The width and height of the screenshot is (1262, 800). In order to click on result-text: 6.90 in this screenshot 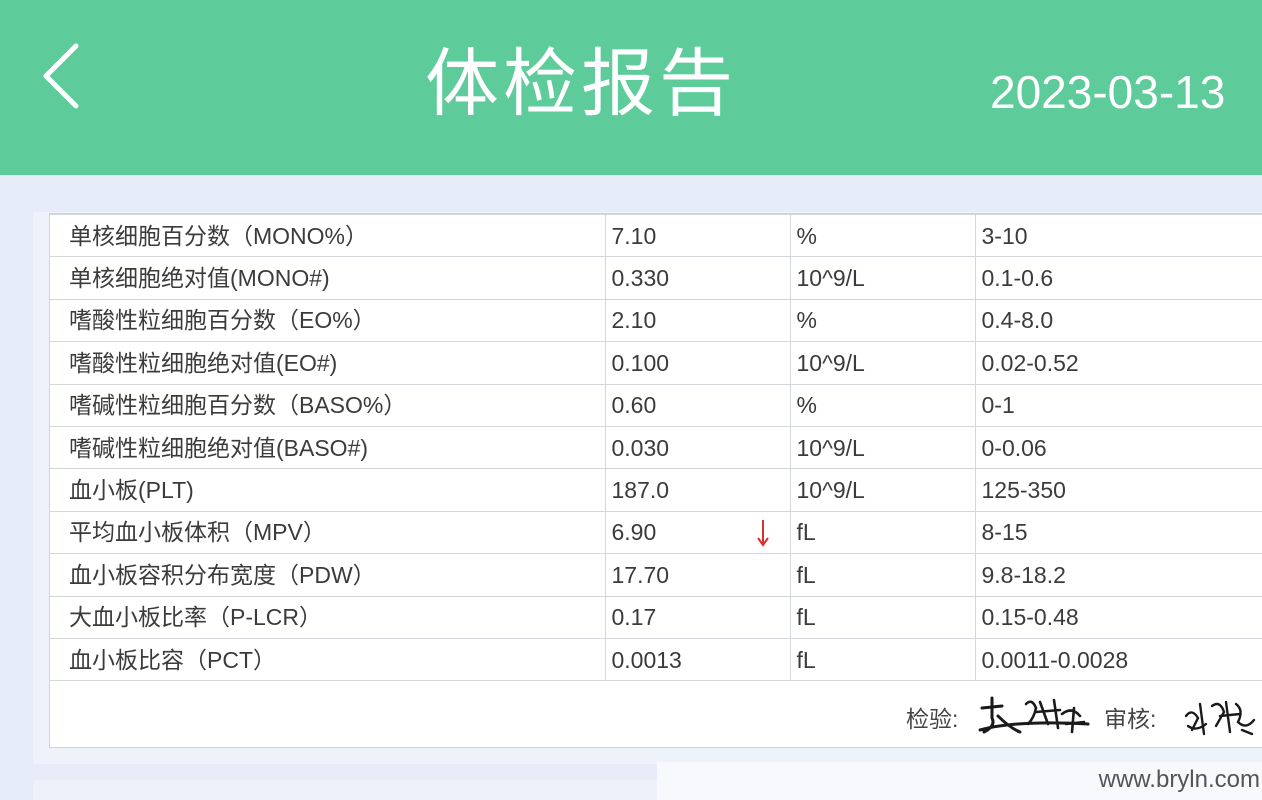, I will do `click(634, 532)`.